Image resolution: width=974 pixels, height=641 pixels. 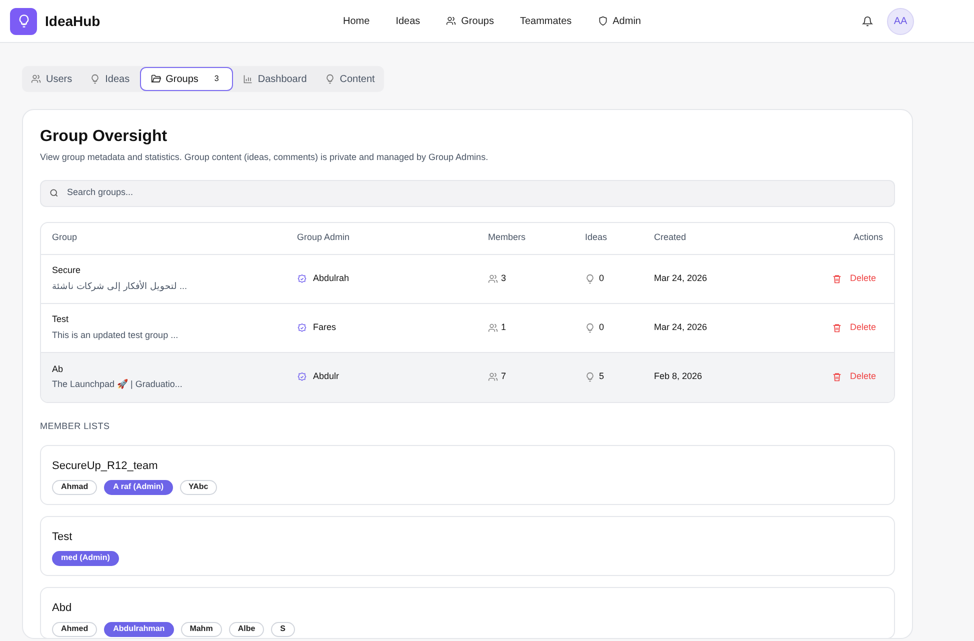 What do you see at coordinates (546, 21) in the screenshot?
I see `nav-link: Teammates` at bounding box center [546, 21].